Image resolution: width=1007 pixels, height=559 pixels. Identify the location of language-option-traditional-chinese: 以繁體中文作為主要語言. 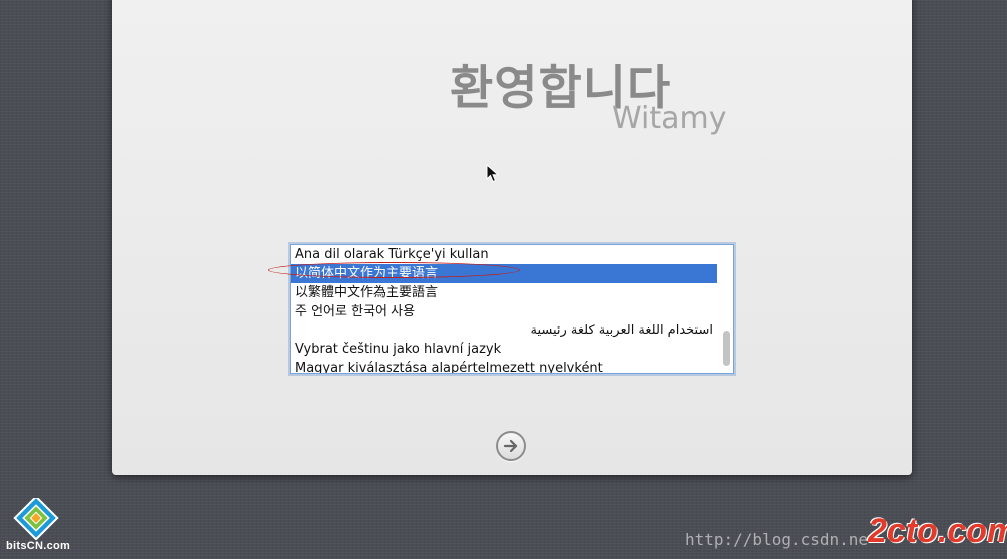
(504, 292).